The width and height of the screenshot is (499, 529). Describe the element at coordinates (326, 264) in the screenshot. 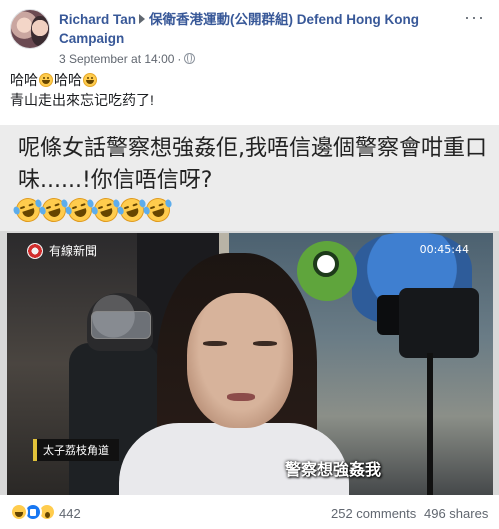

I see `toy-eye` at that location.